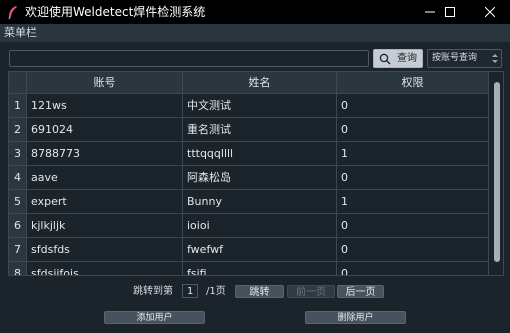  I want to click on row-number: 1, so click(18, 106).